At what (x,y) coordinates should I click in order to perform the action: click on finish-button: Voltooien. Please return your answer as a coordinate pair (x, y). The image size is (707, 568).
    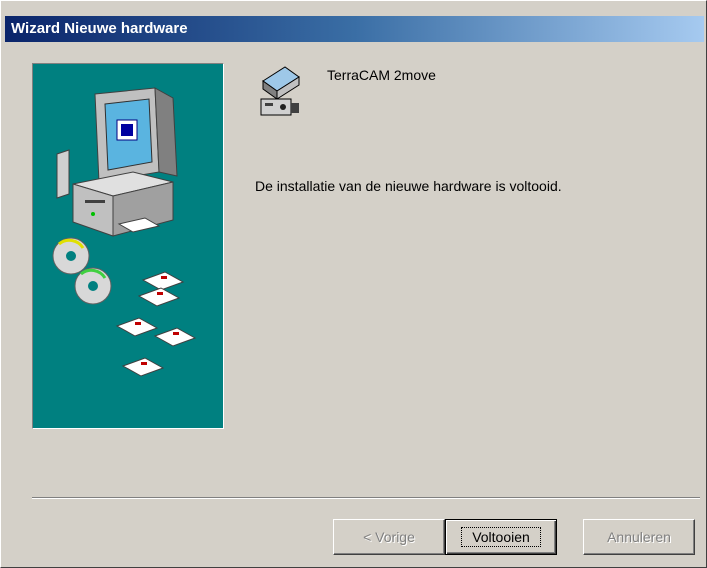
    Looking at the image, I should click on (501, 537).